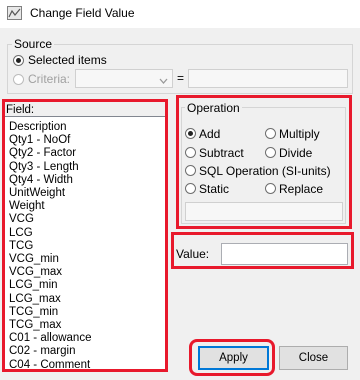 This screenshot has width=360, height=380. Describe the element at coordinates (190, 170) in the screenshot. I see `sql-operation-radio` at that location.